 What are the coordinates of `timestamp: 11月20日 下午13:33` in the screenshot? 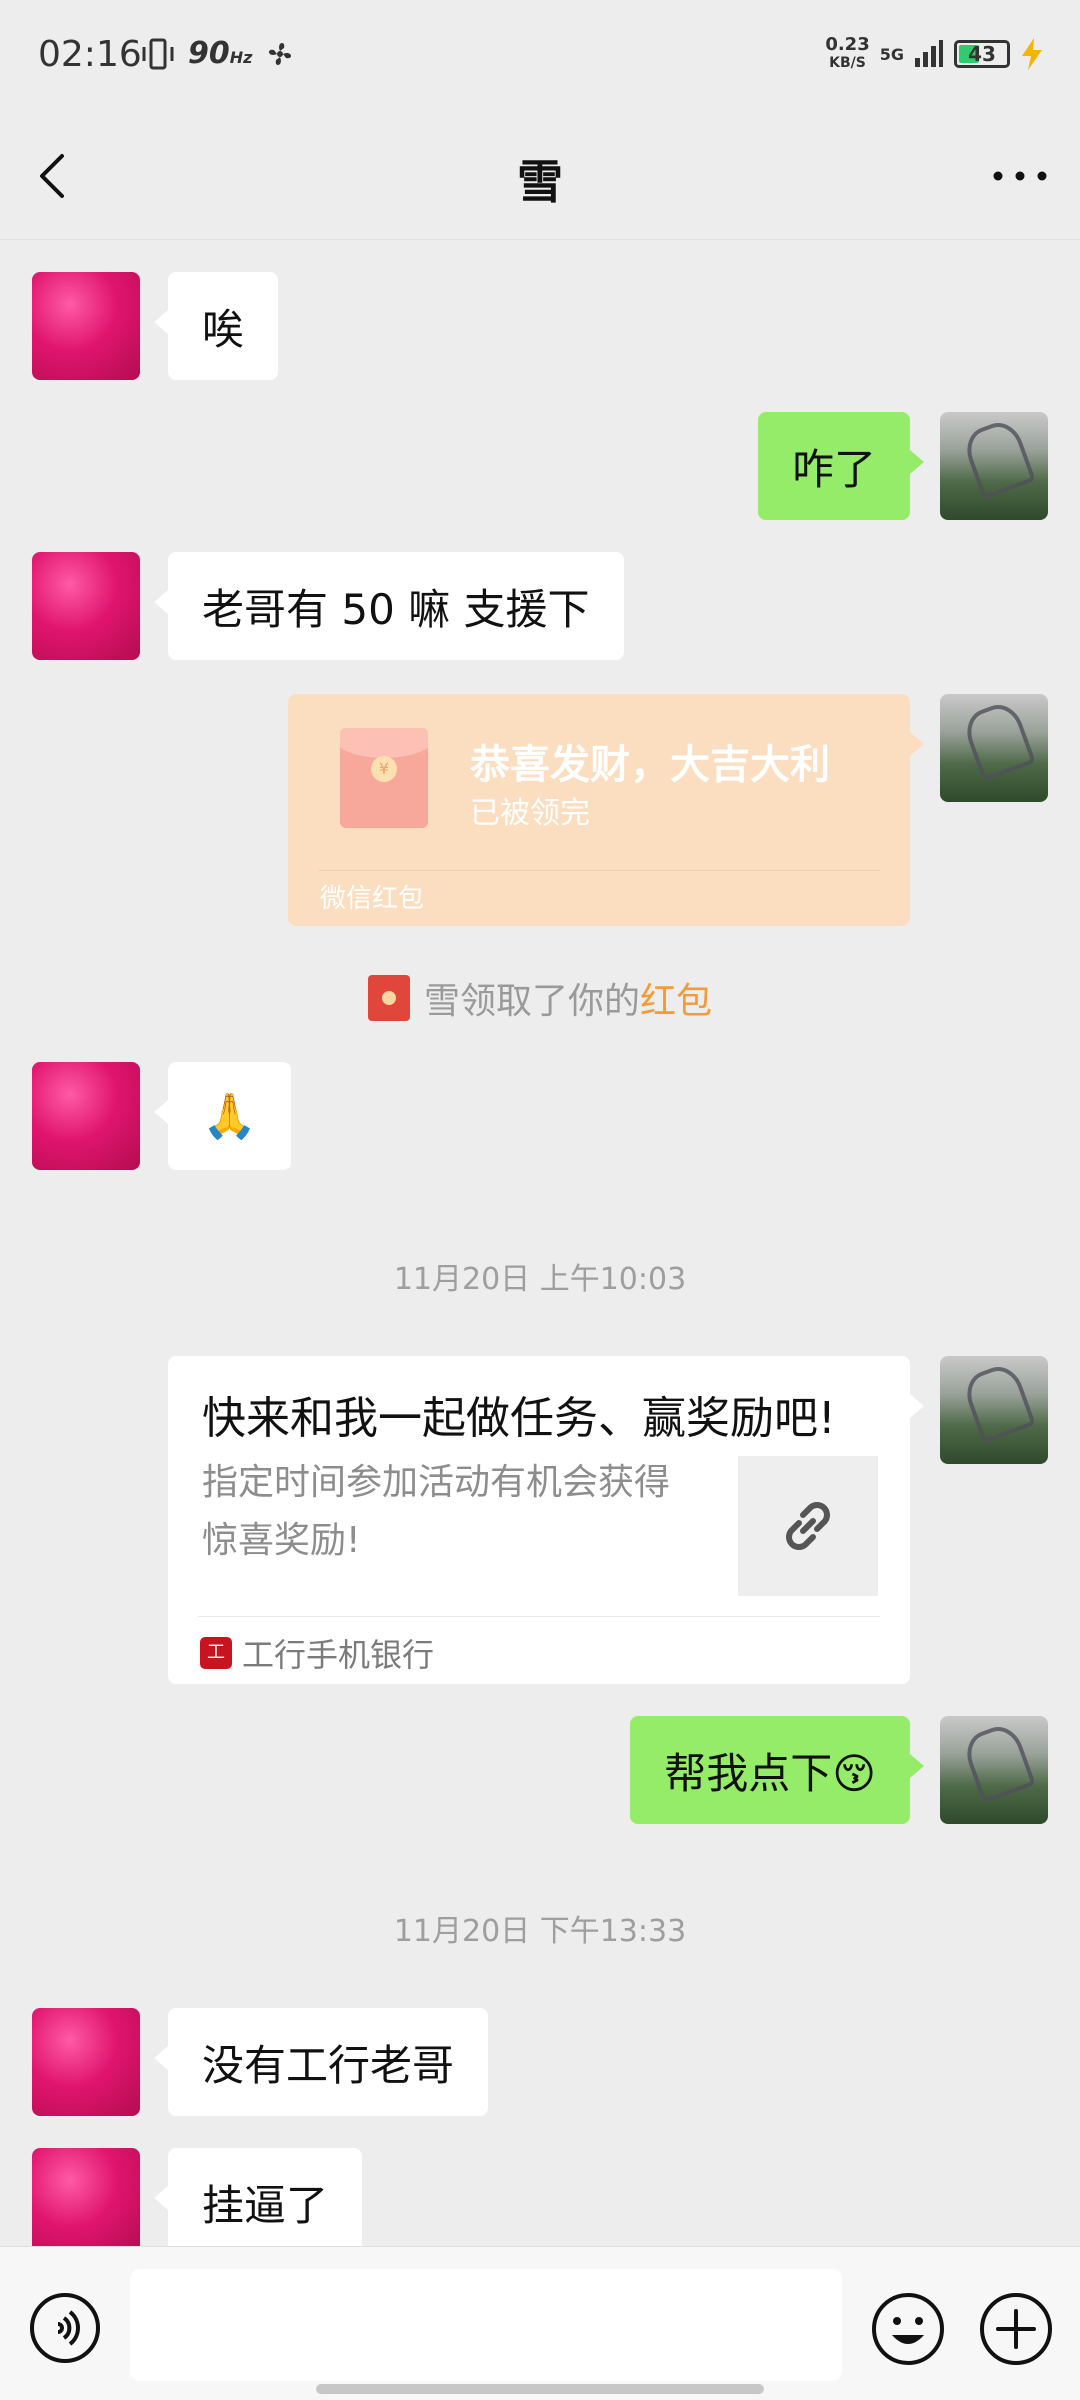 It's located at (540, 1931).